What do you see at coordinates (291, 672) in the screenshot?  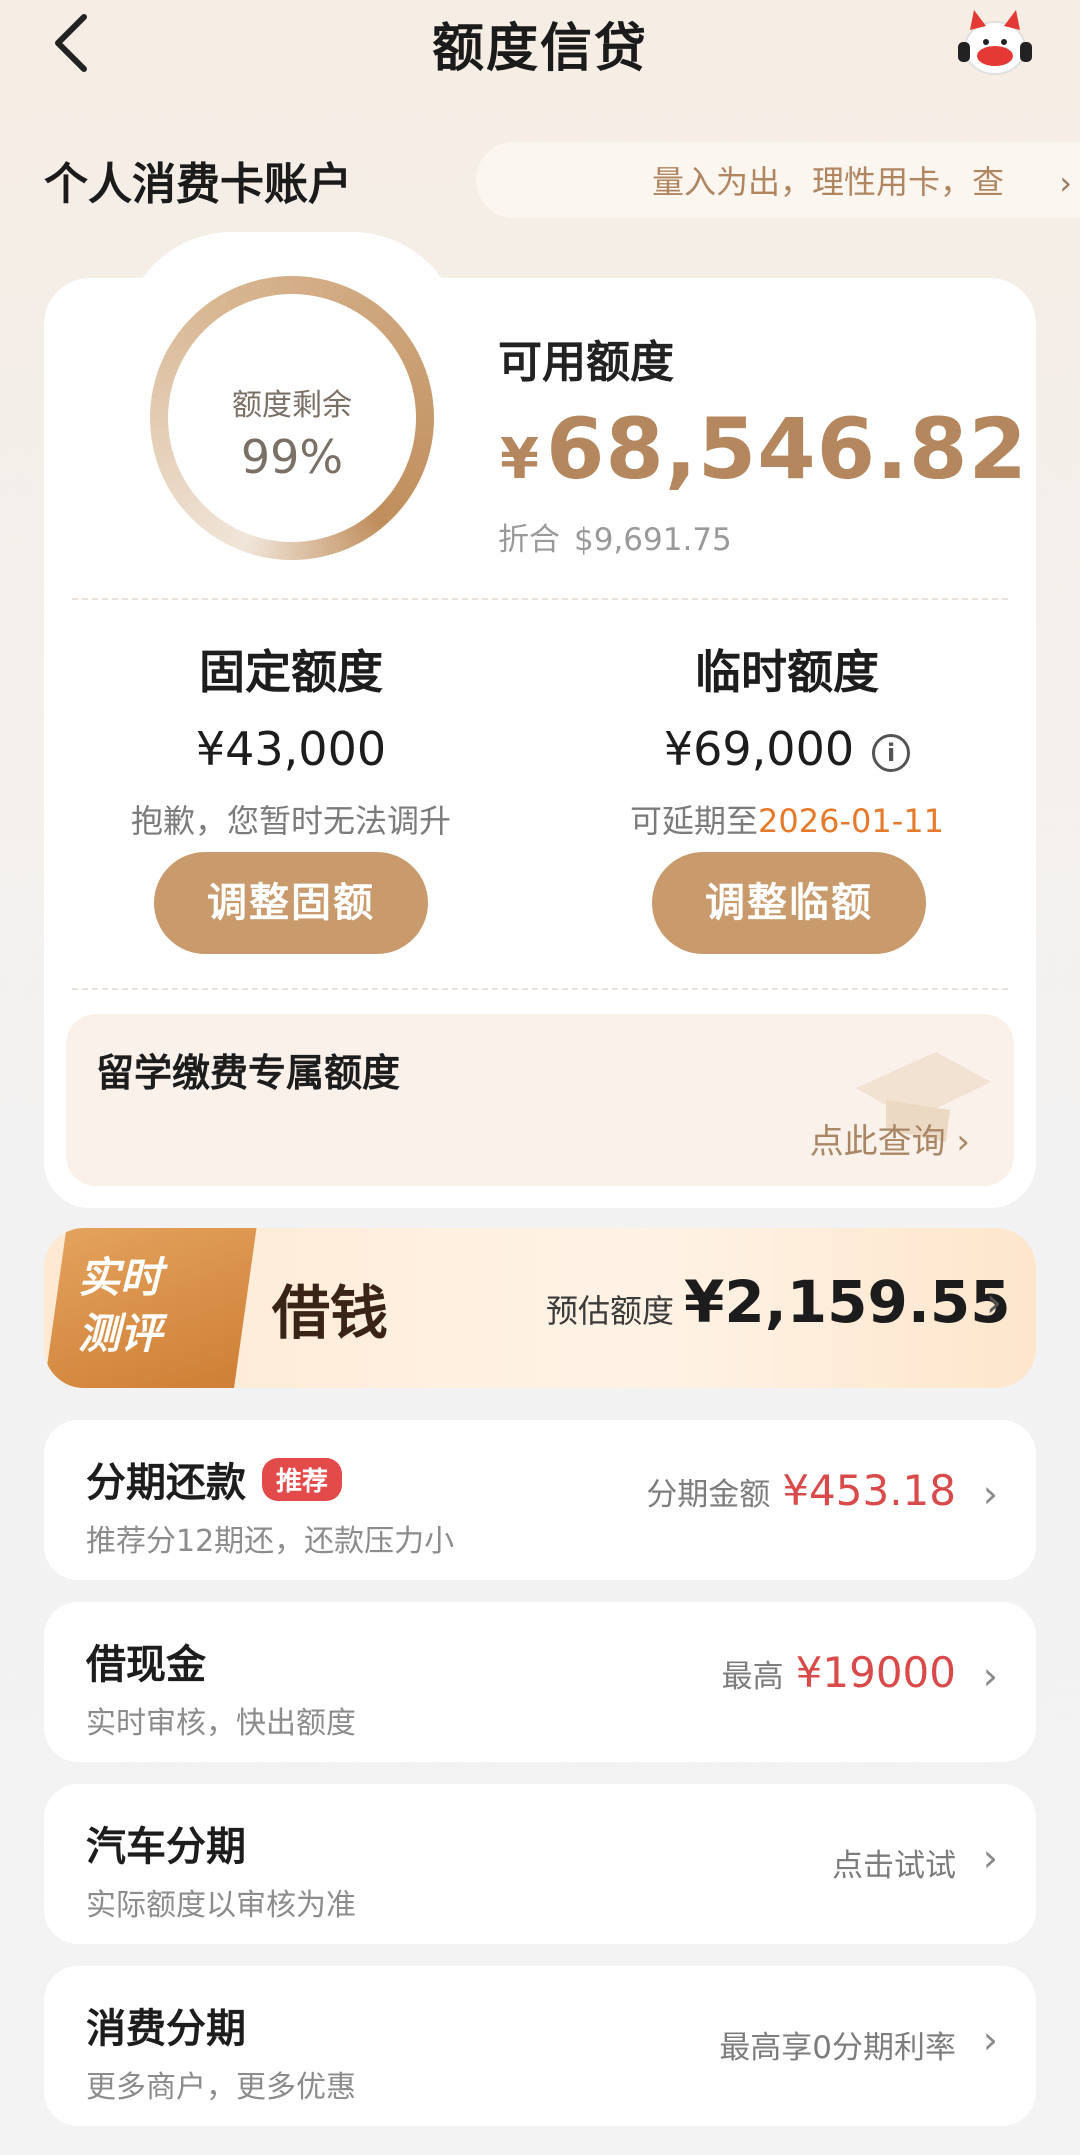 I see `fixed-quota-title: 固定额度` at bounding box center [291, 672].